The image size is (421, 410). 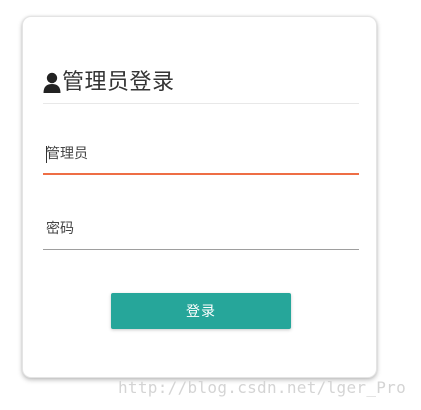 I want to click on username-input, so click(x=201, y=154).